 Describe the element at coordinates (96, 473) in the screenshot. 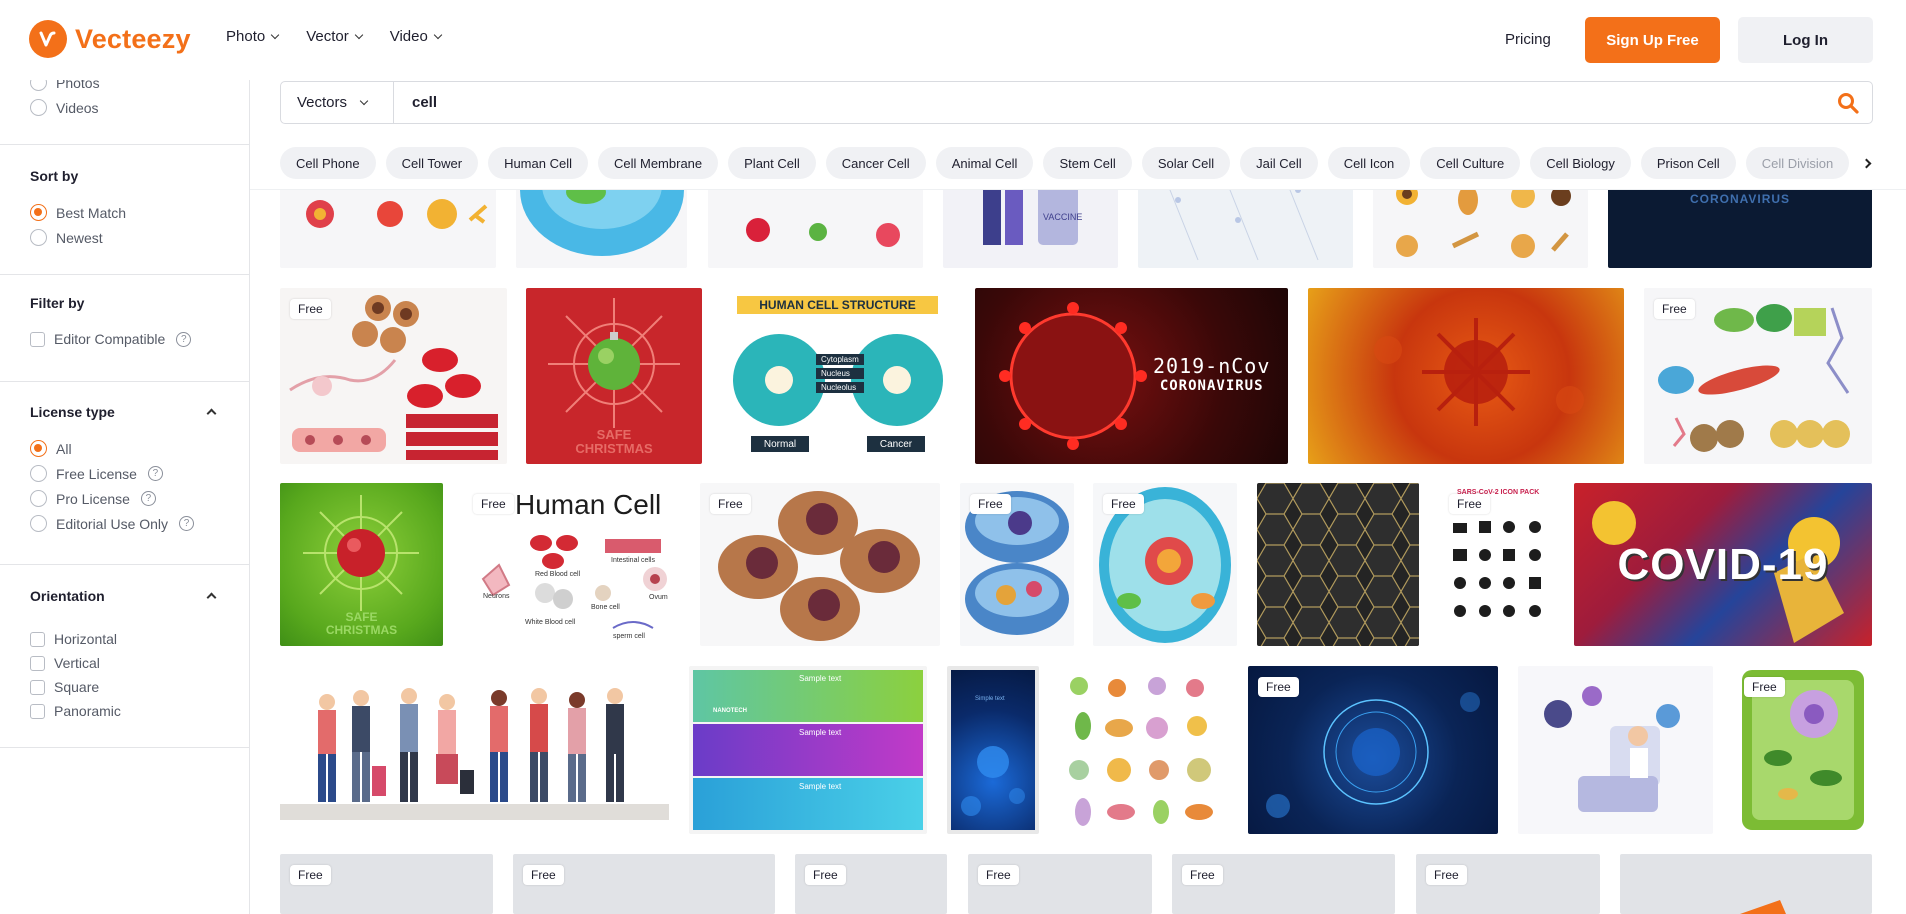

I see `license-free: Free License?` at that location.